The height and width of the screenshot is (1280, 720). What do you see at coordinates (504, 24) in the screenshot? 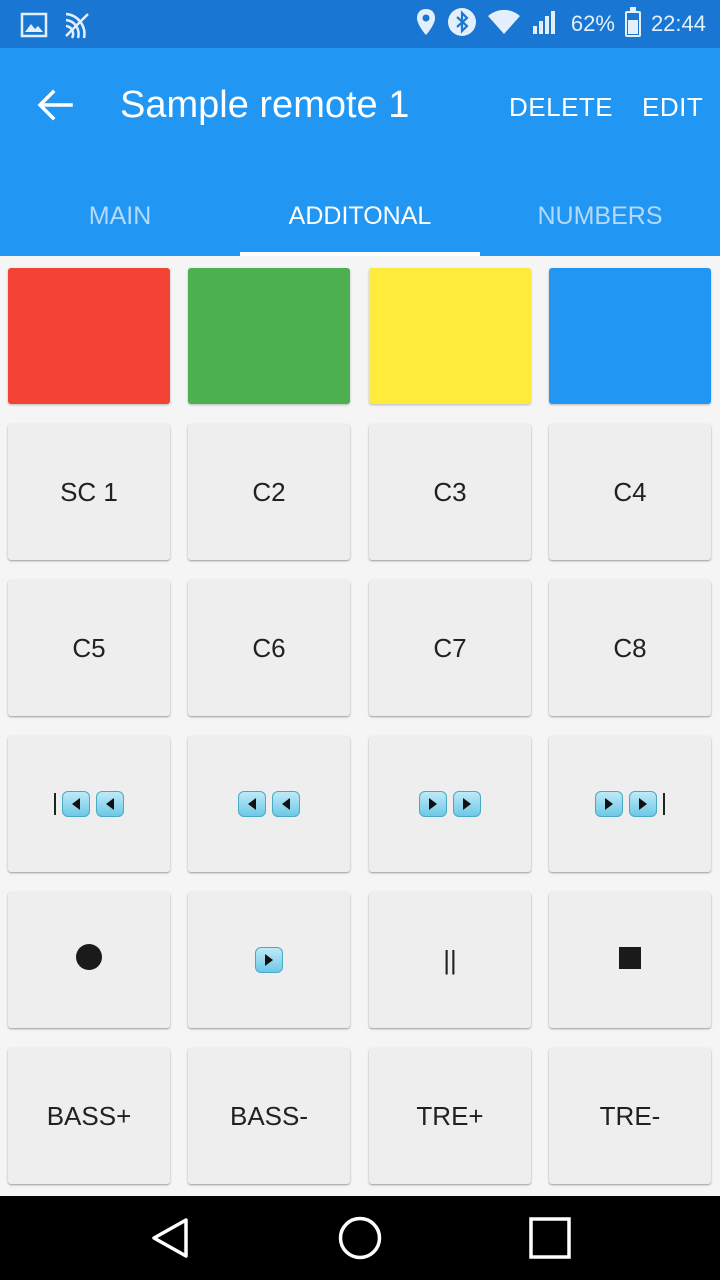
I see `wifi-icon` at bounding box center [504, 24].